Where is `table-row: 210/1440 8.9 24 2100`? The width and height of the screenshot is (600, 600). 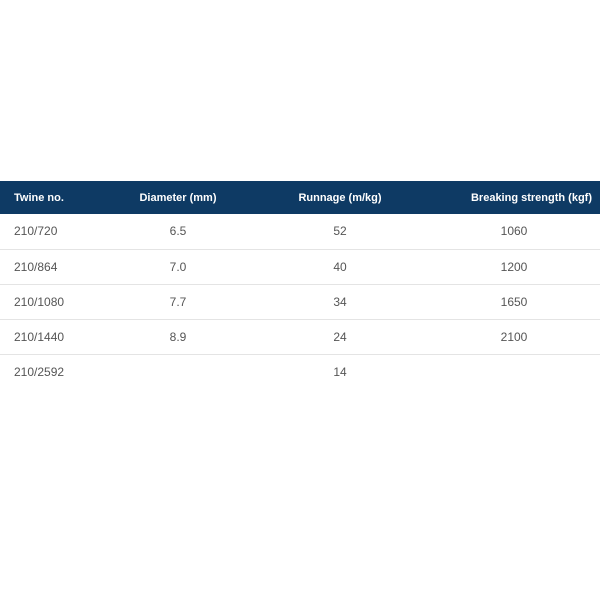
table-row: 210/1440 8.9 24 2100 is located at coordinates (300, 336).